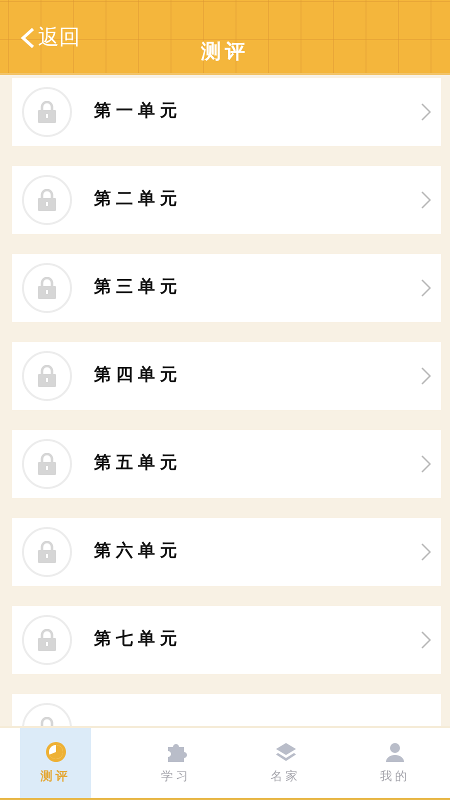  Describe the element at coordinates (226, 640) in the screenshot. I see `unit-row: 第七单元` at that location.